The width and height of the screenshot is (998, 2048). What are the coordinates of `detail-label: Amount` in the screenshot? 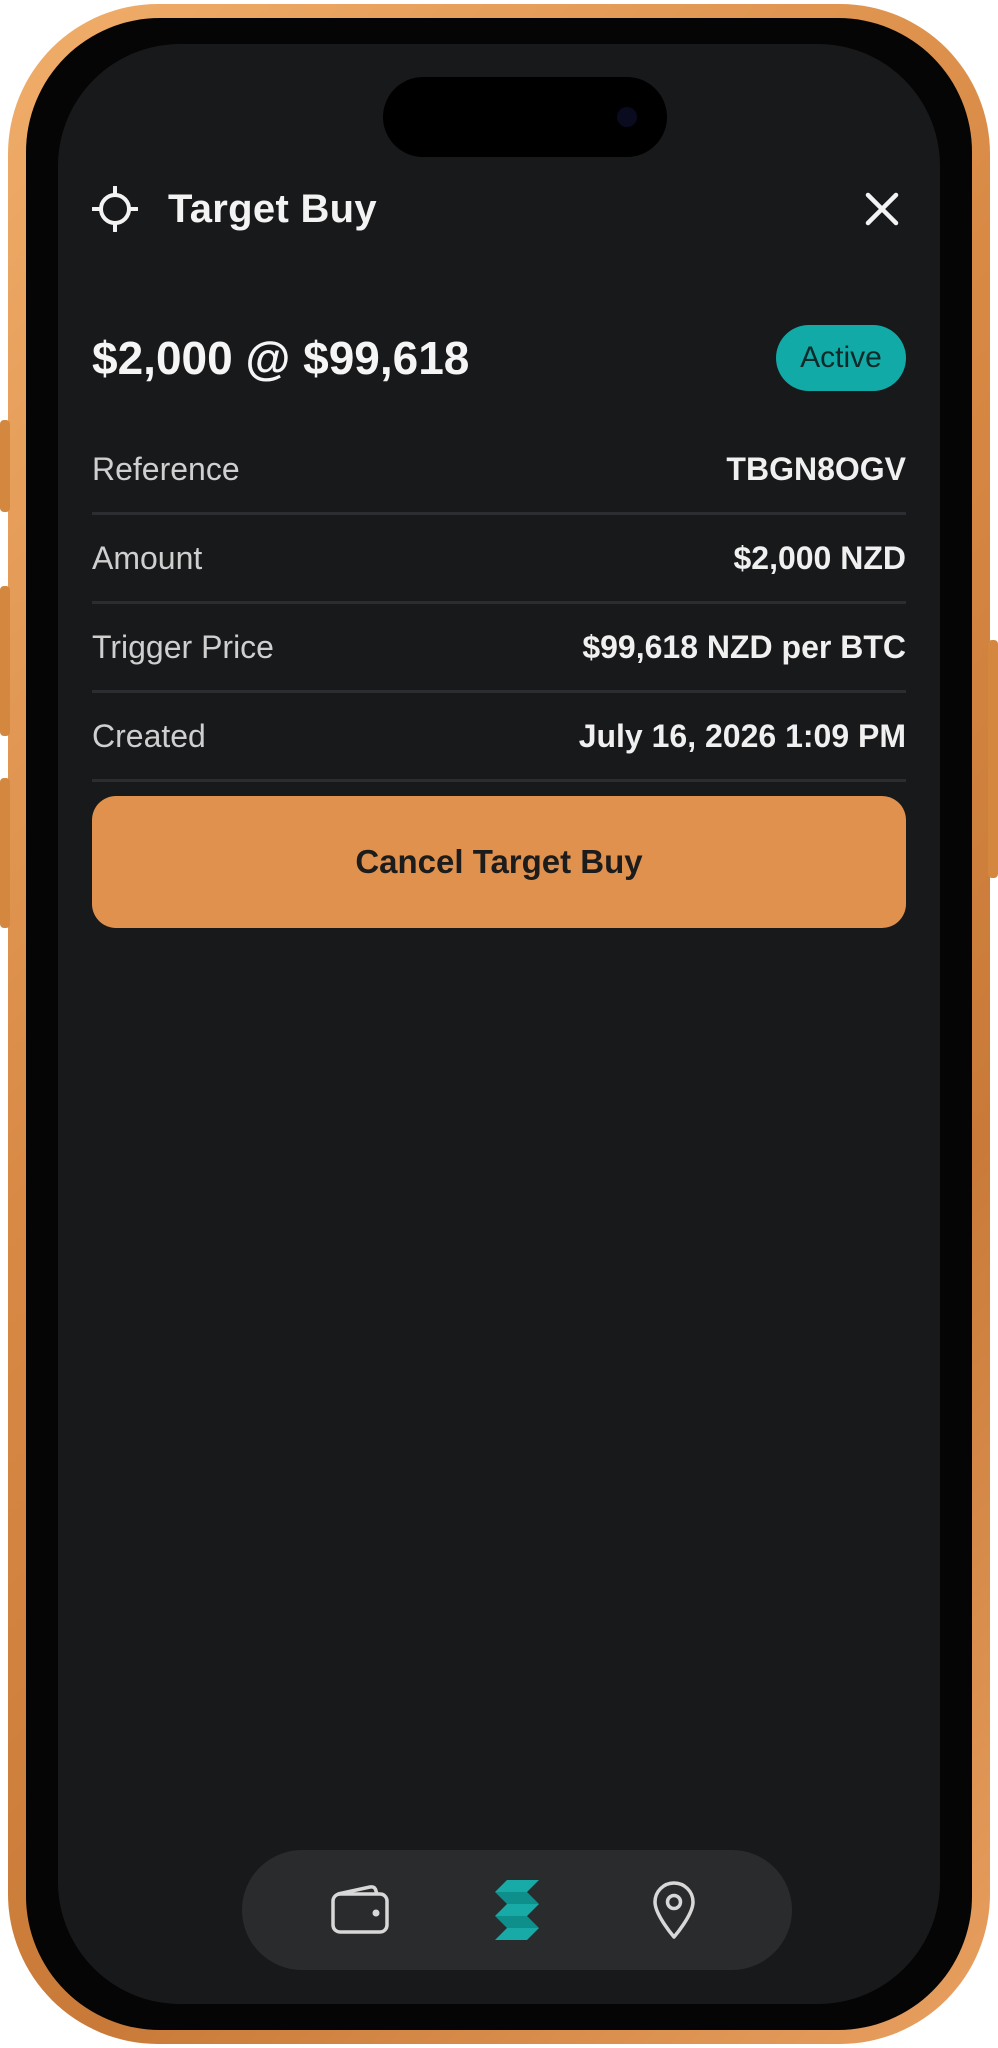 It's located at (147, 557).